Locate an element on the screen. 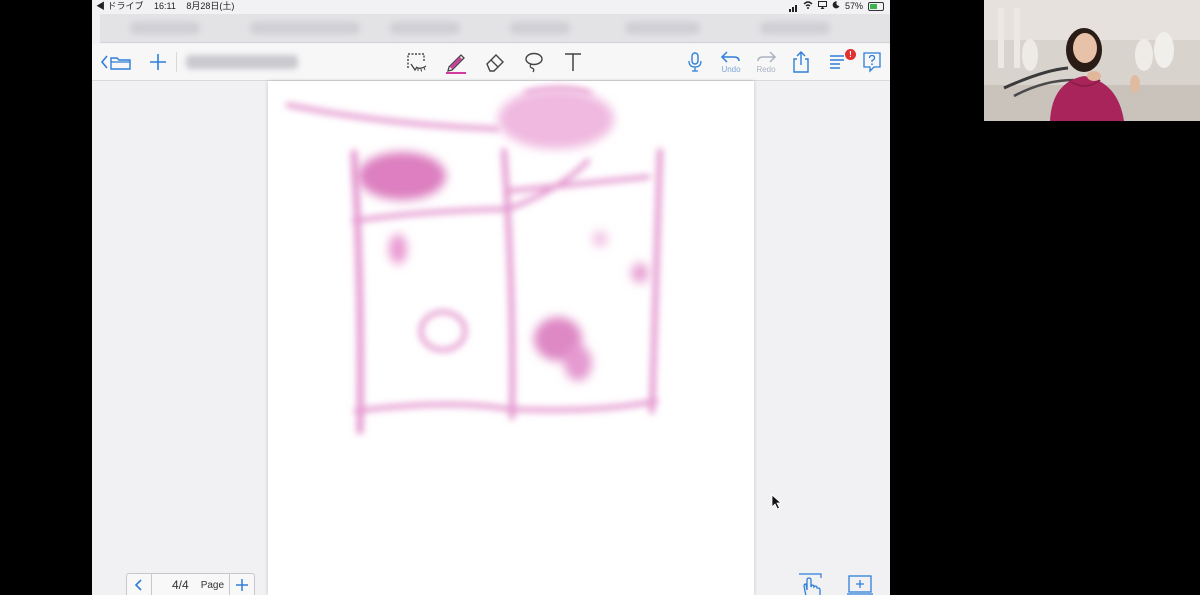  microphone-icon is located at coordinates (695, 62).